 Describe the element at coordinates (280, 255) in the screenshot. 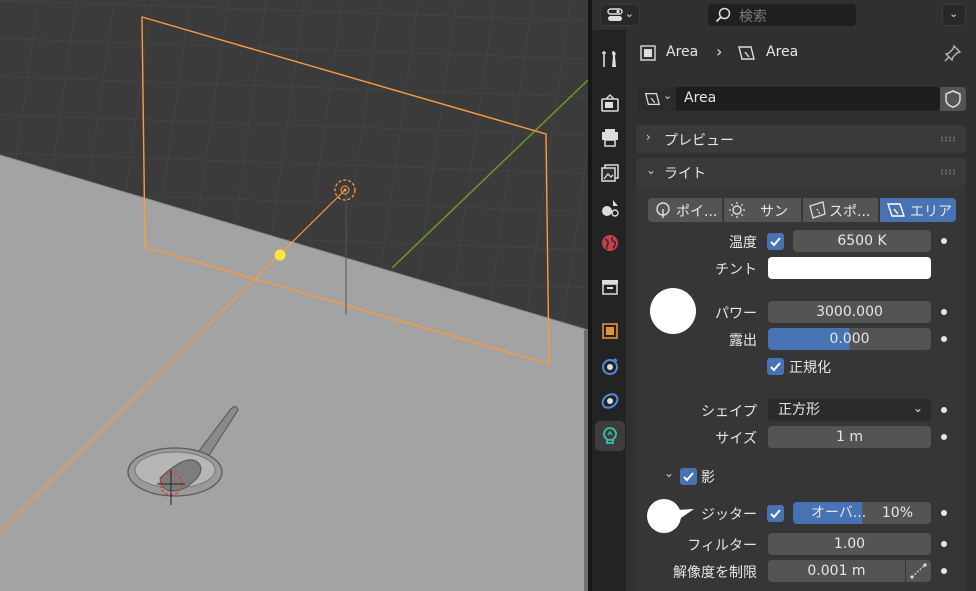

I see `light-size-handle` at that location.